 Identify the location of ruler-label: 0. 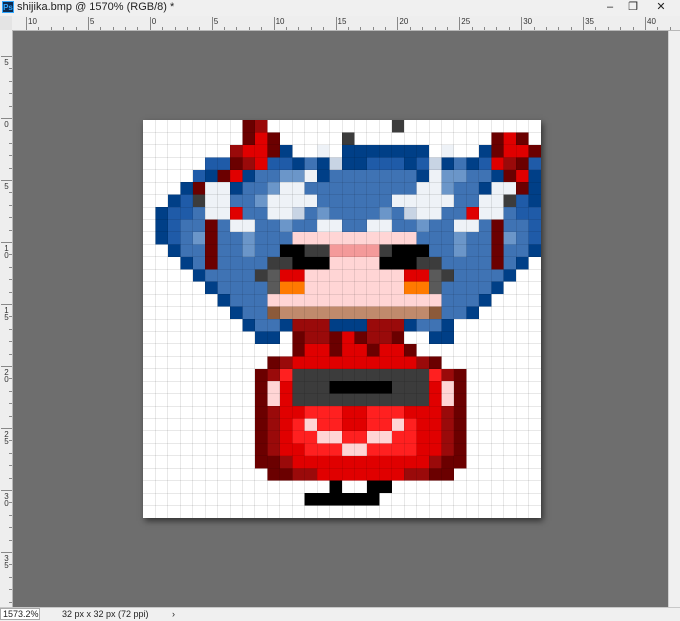
(154, 21).